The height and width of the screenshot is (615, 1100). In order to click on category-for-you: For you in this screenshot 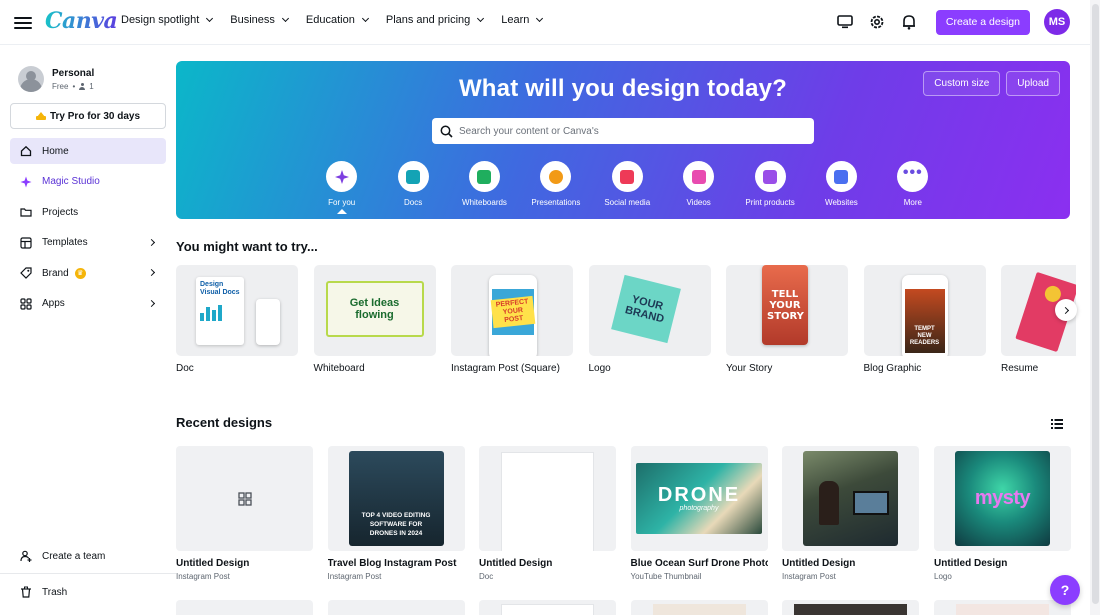, I will do `click(341, 187)`.